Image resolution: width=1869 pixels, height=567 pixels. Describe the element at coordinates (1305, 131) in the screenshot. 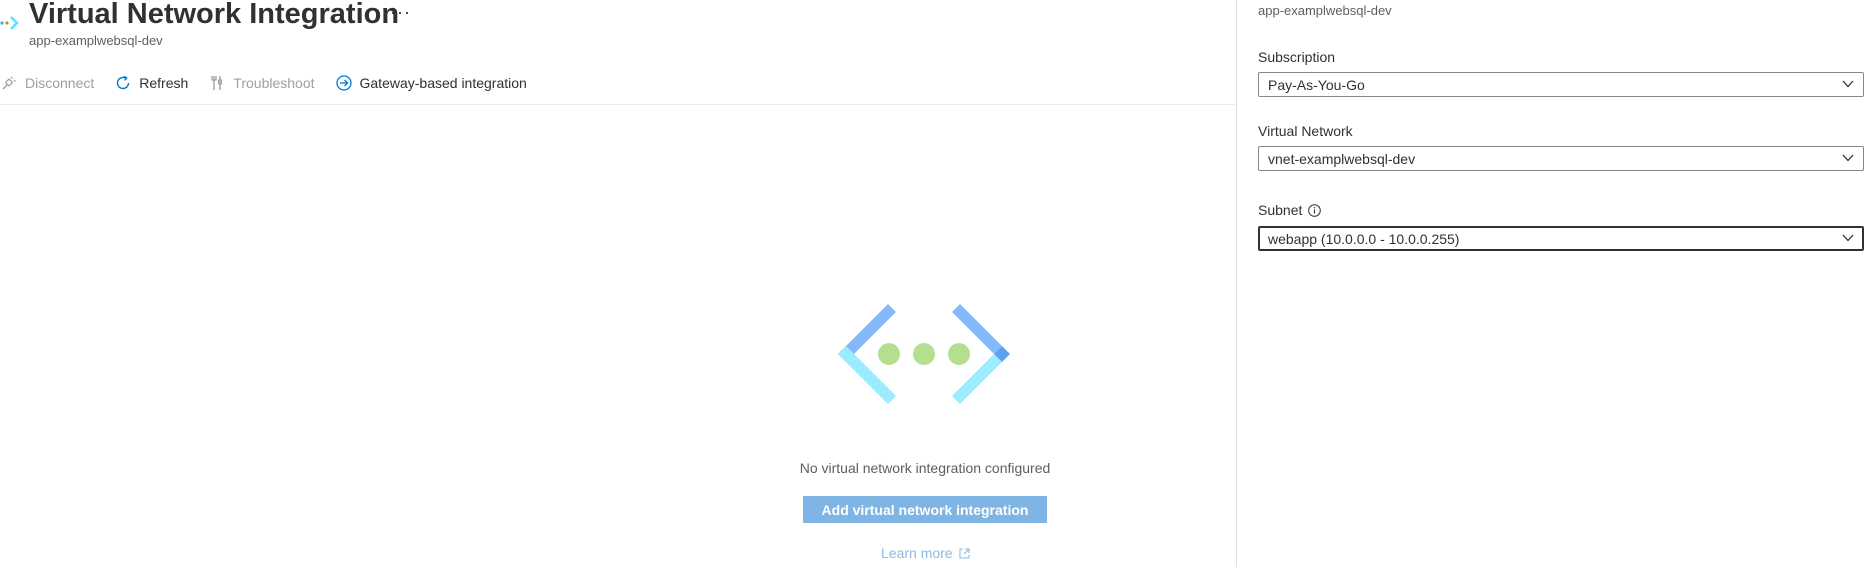

I see `virtual-network-label: Virtual Network` at that location.